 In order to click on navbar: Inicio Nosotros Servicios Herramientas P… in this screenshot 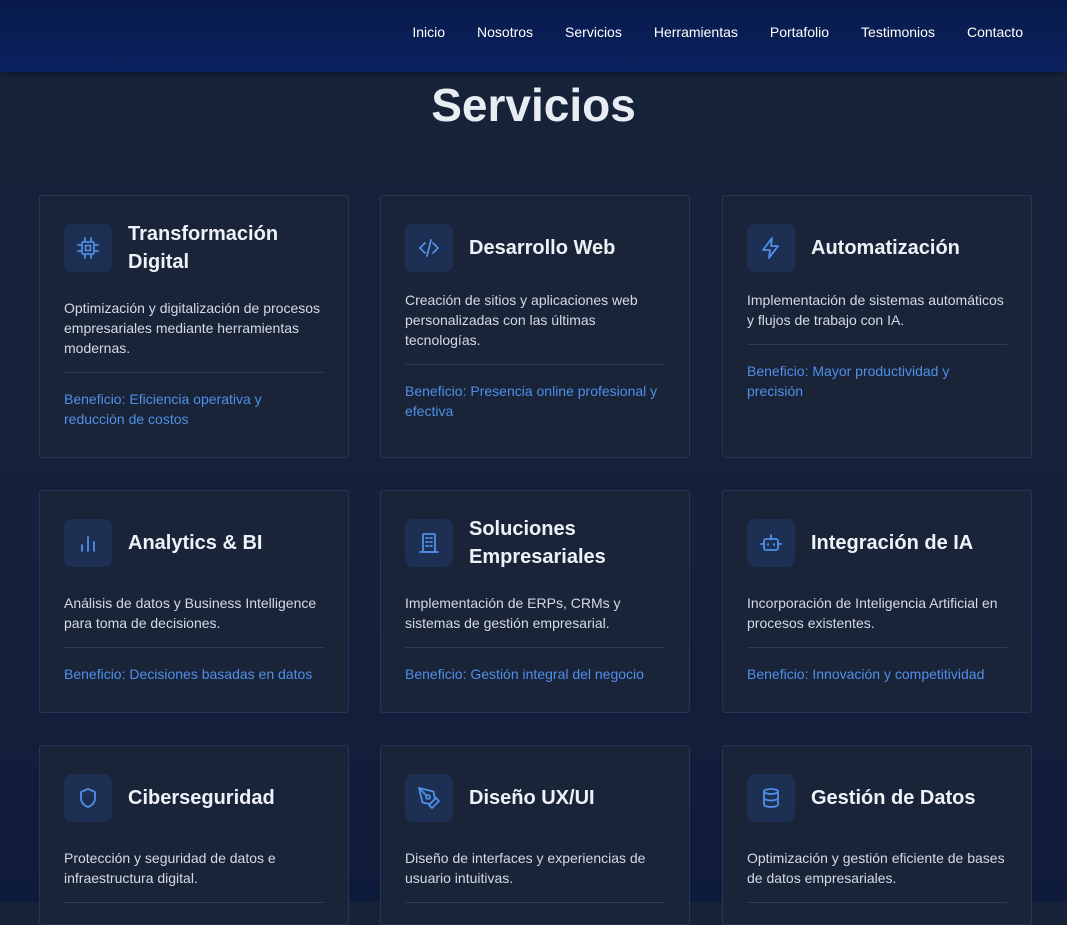, I will do `click(533, 36)`.